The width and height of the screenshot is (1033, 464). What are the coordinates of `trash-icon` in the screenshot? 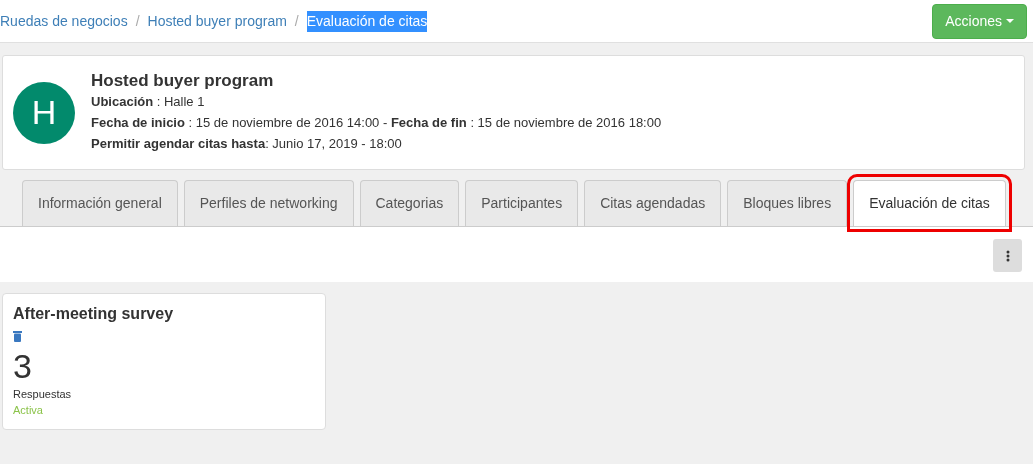 It's located at (17, 337).